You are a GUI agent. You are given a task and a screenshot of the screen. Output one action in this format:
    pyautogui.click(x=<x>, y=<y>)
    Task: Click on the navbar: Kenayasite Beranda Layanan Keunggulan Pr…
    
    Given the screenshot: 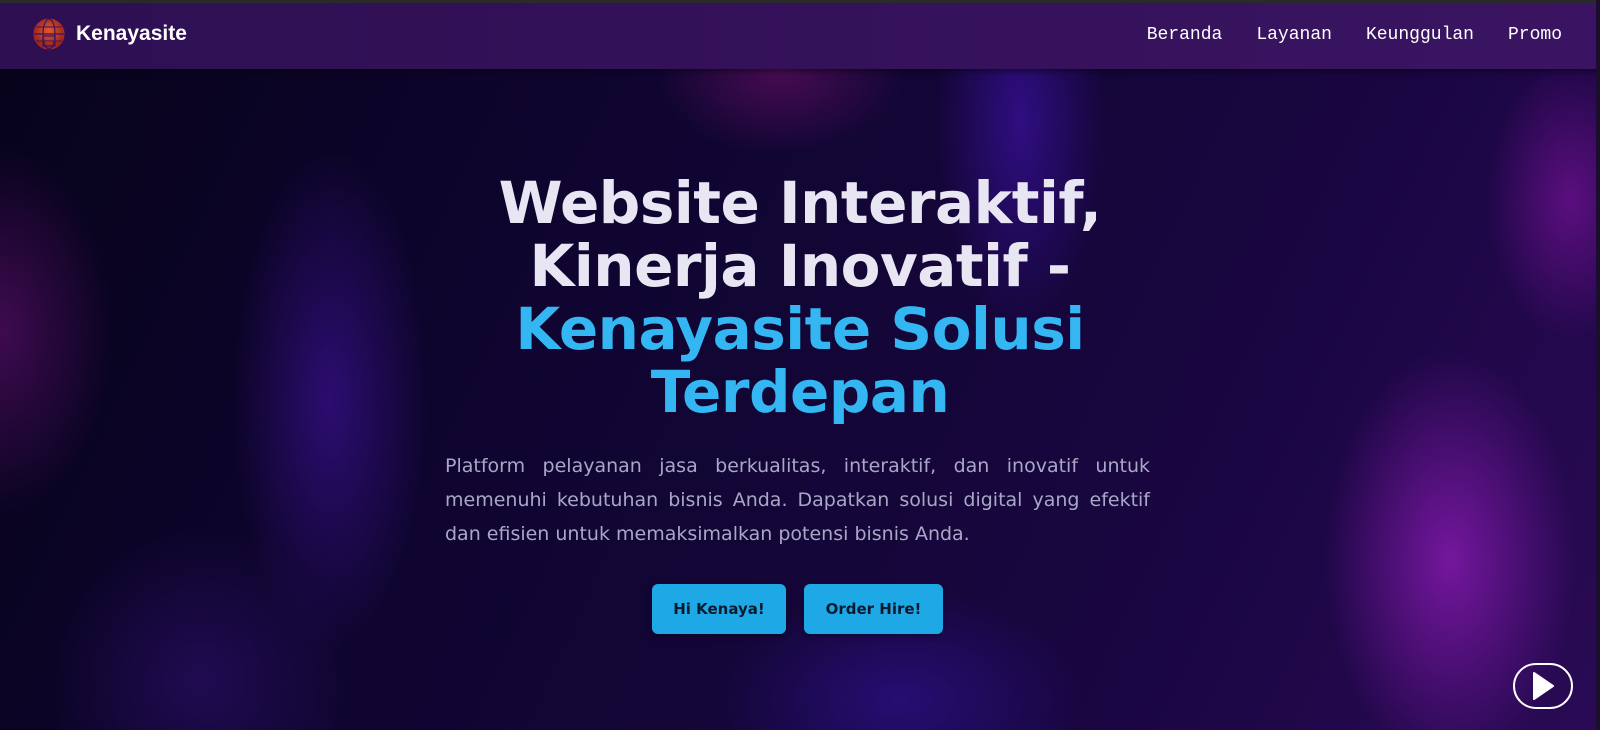 What is the action you would take?
    pyautogui.click(x=800, y=34)
    